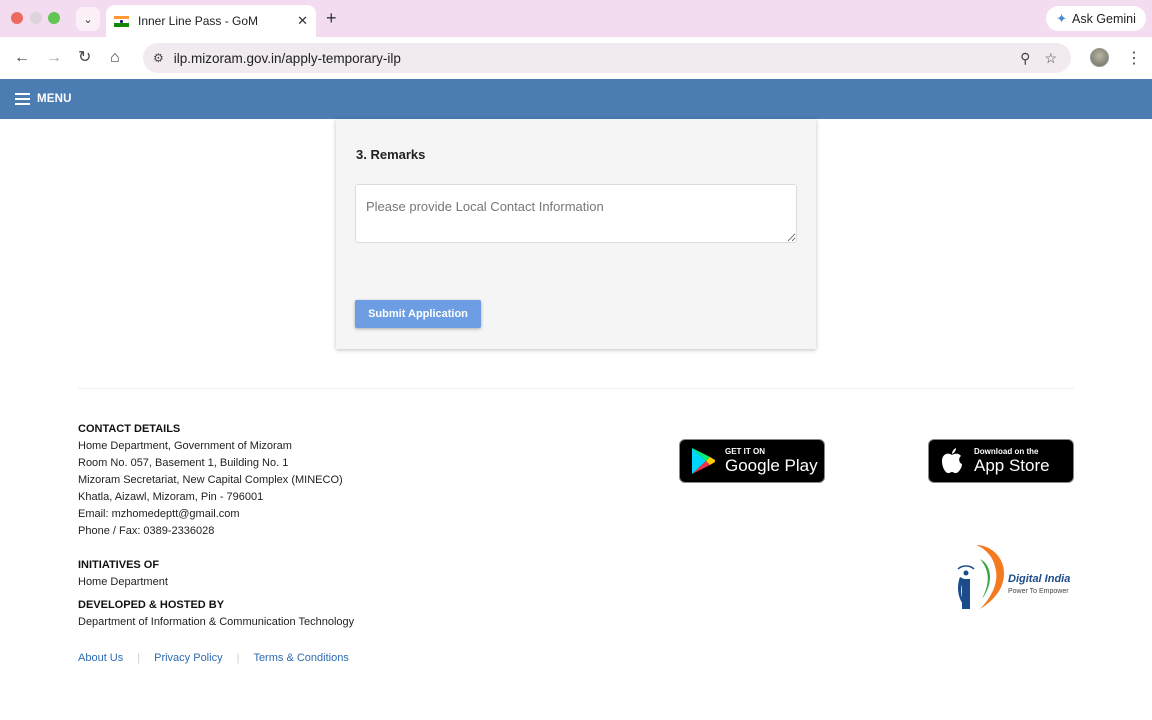 The image size is (1152, 720). Describe the element at coordinates (84, 58) in the screenshot. I see `reload-icon: ↻` at that location.